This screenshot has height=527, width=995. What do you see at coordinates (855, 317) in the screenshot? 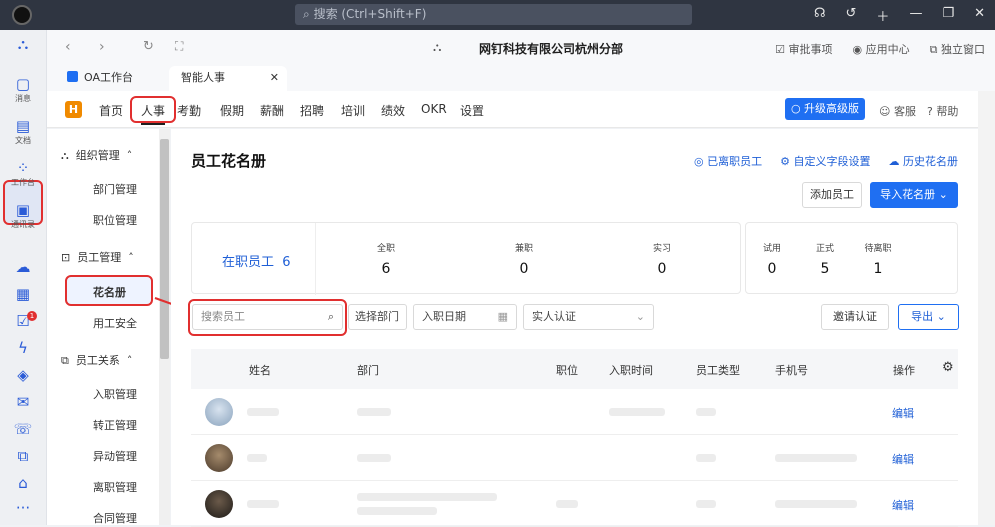
I see `invite-verify-button: 邀请认证` at bounding box center [855, 317].